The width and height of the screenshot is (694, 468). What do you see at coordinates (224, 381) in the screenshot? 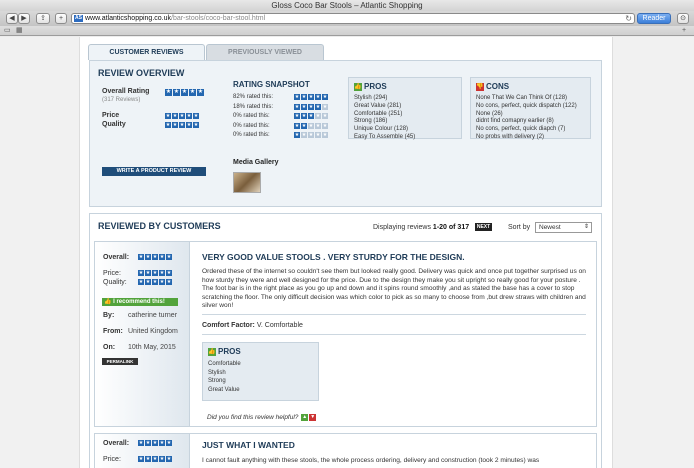
I see `review-pros-item: Strong` at bounding box center [224, 381].